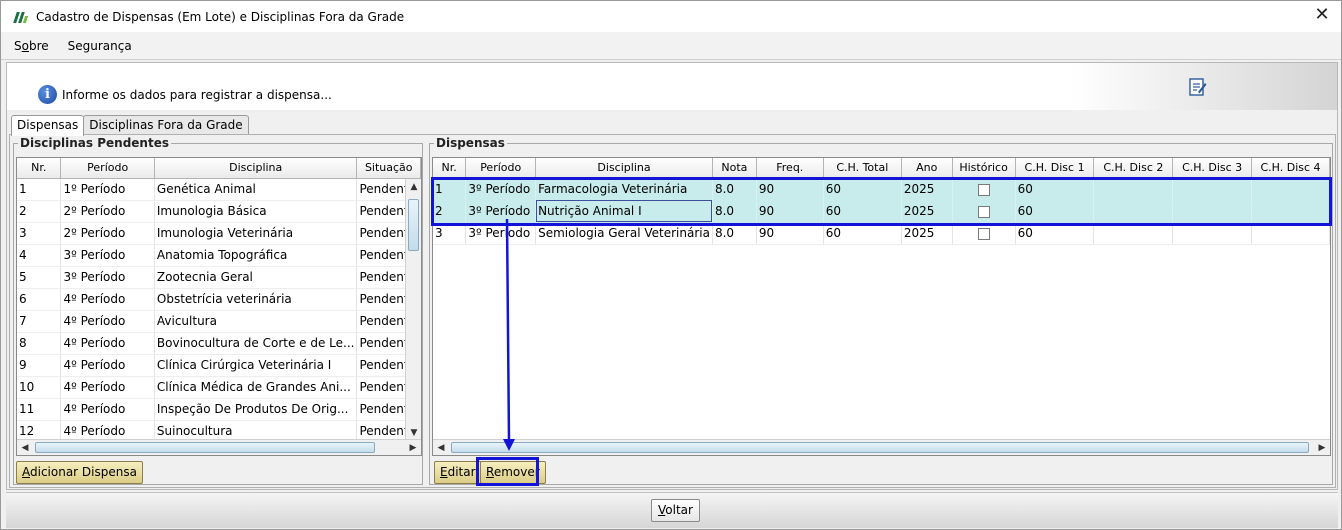 The height and width of the screenshot is (530, 1342). I want to click on table-cell: 90, so click(790, 233).